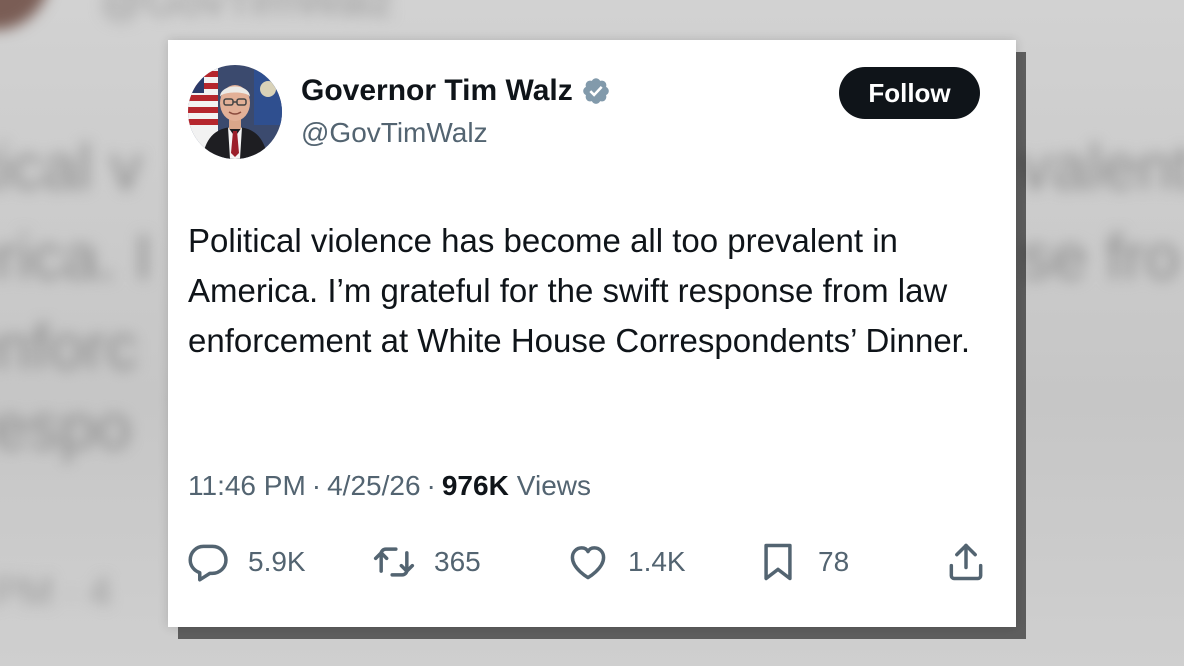 This screenshot has height=666, width=1184. Describe the element at coordinates (247, 486) in the screenshot. I see `tweet-time: 11:46 PM` at that location.